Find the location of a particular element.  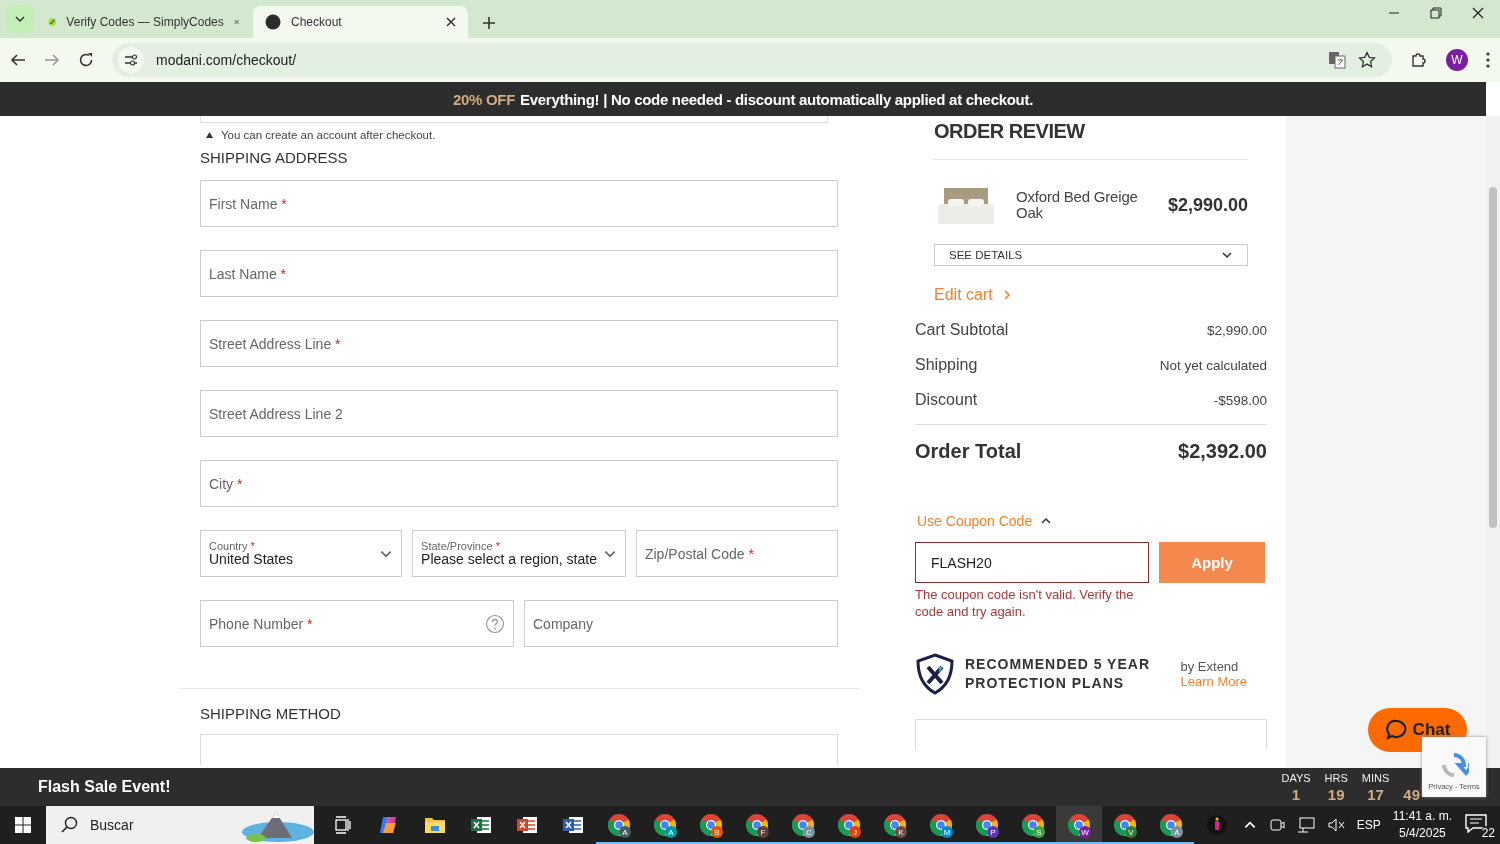

total-value: Not yet calculated is located at coordinates (1213, 365).